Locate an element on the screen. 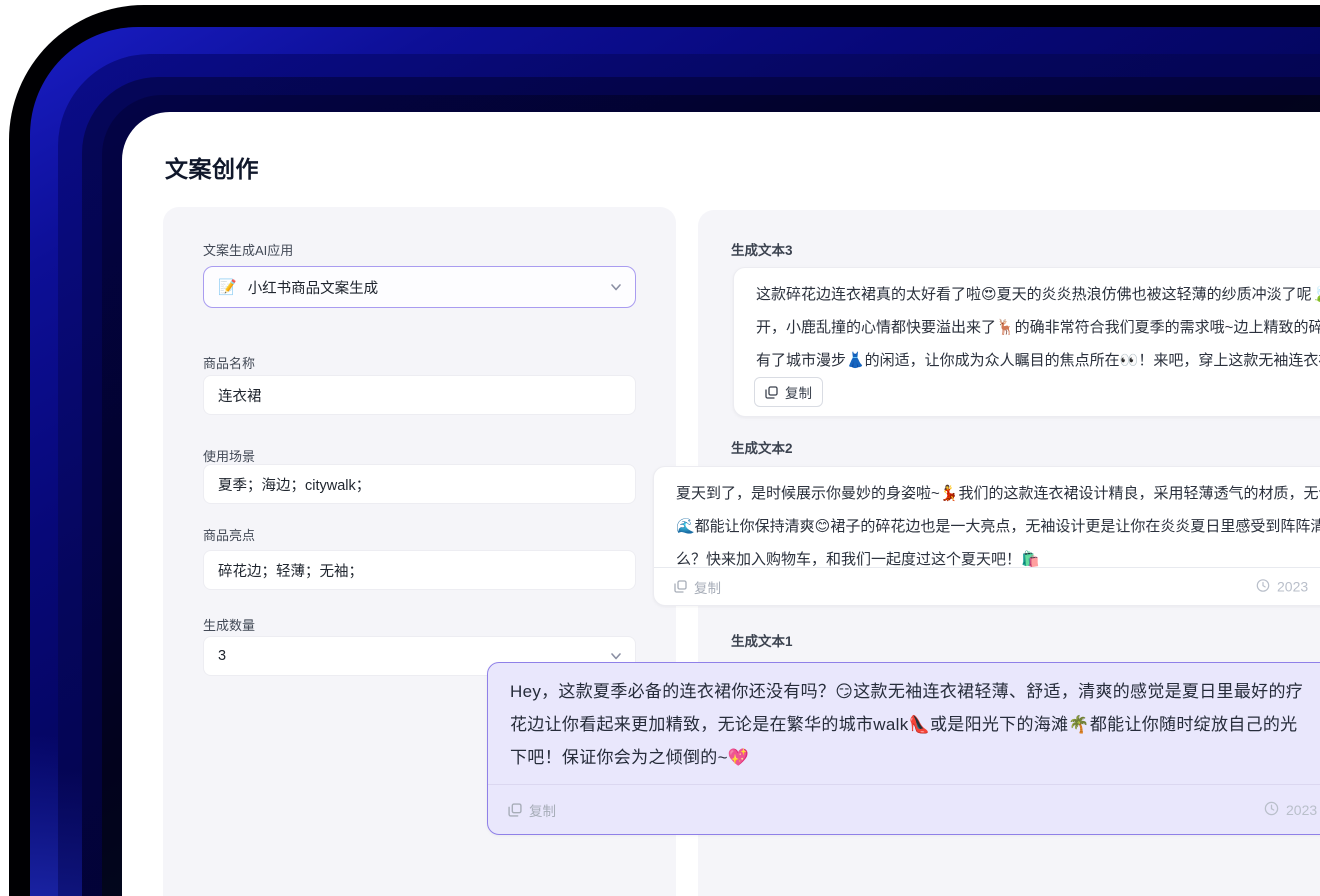  field-label-count: 生成数量 is located at coordinates (229, 625).